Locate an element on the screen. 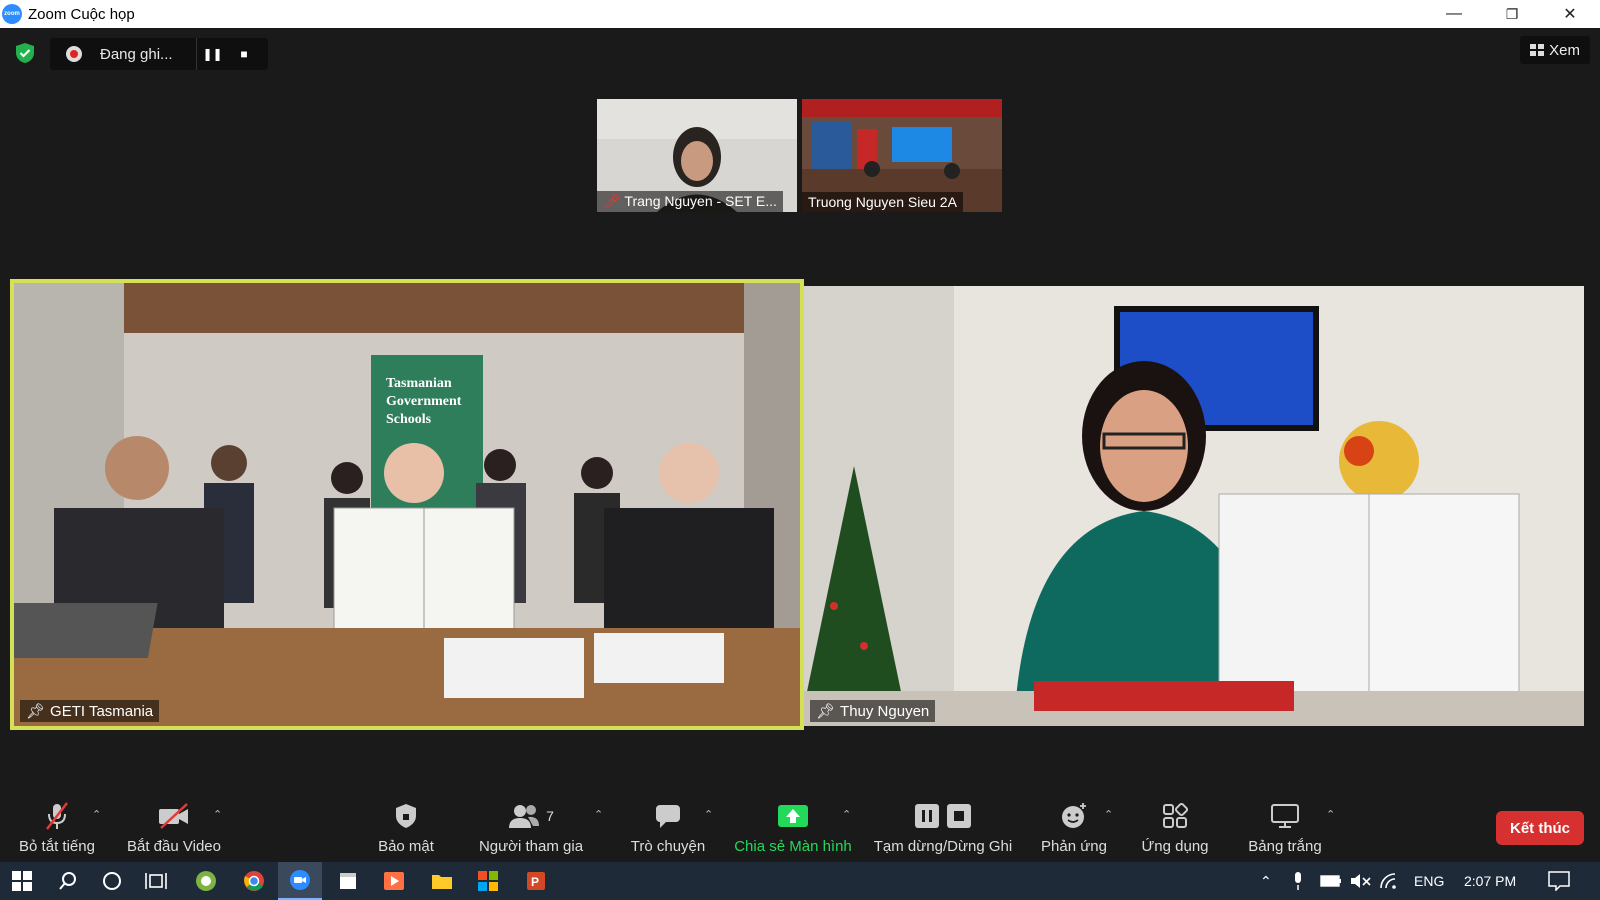 This screenshot has height=900, width=1600. window-title: Zoom Cuộc họp is located at coordinates (81, 14).